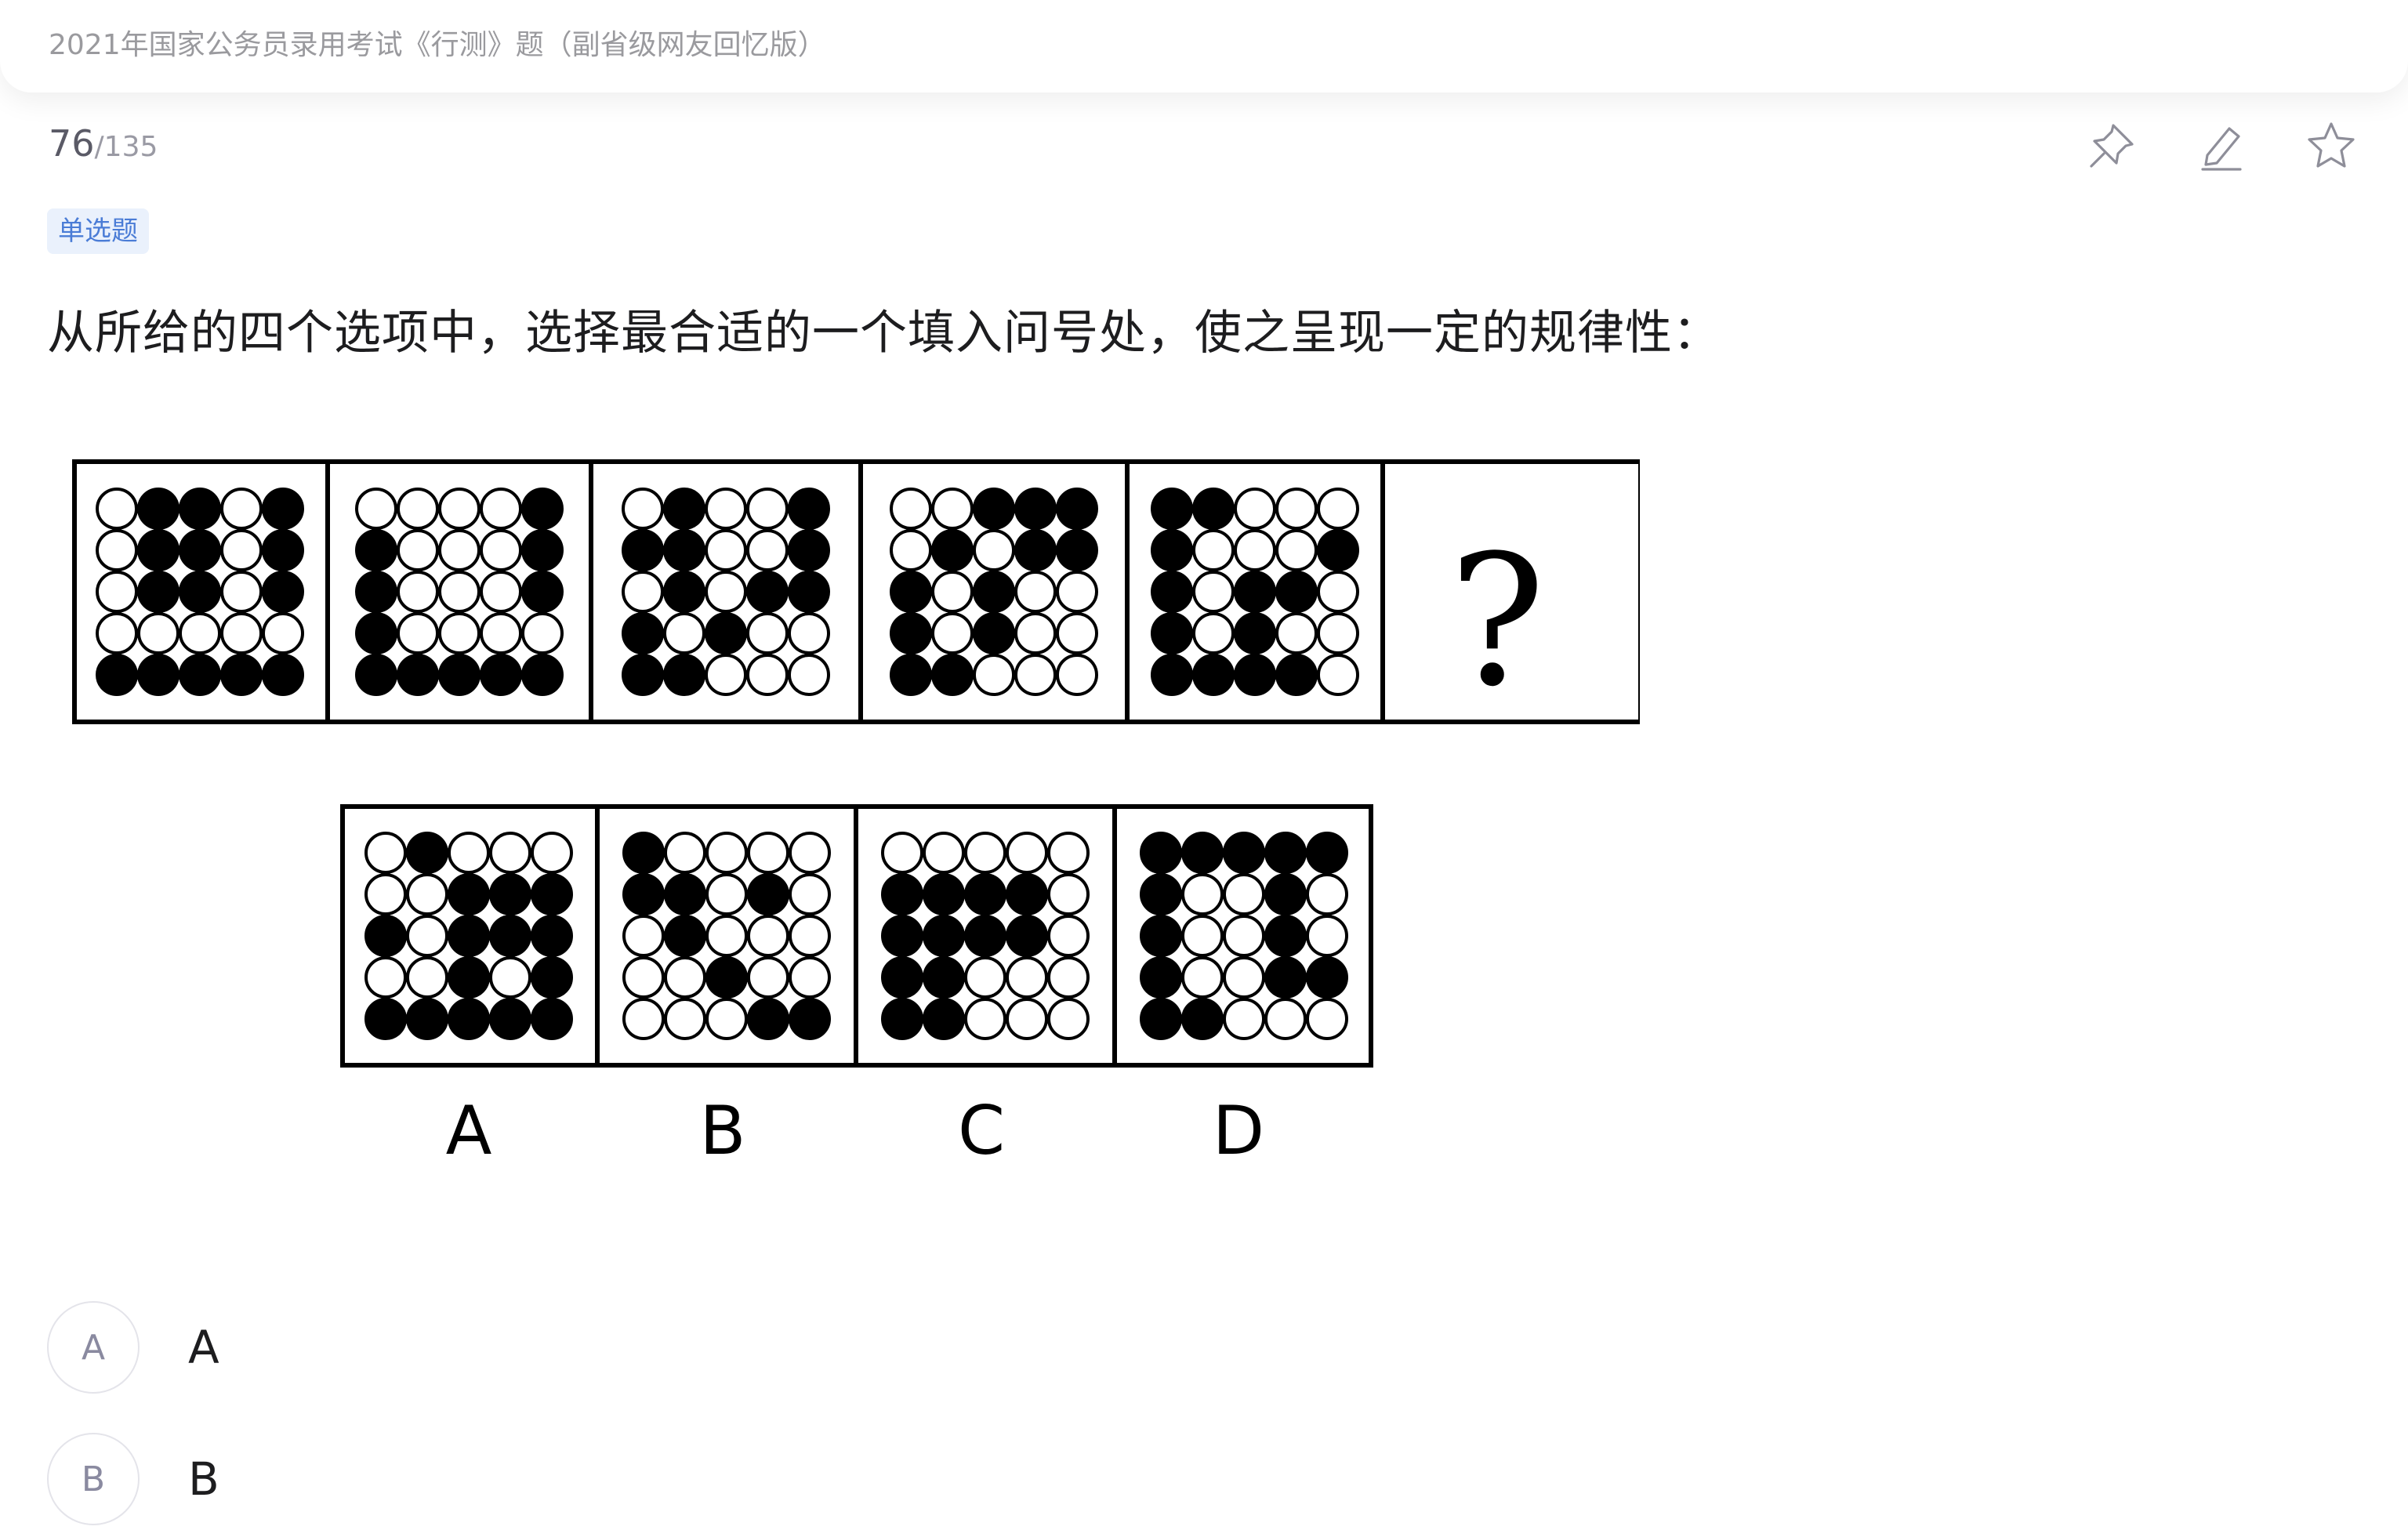 This screenshot has width=2408, height=1530. I want to click on exam-header: 2021年国家公务员录用考试《行测》题（副省级网友回忆版）, so click(1204, 46).